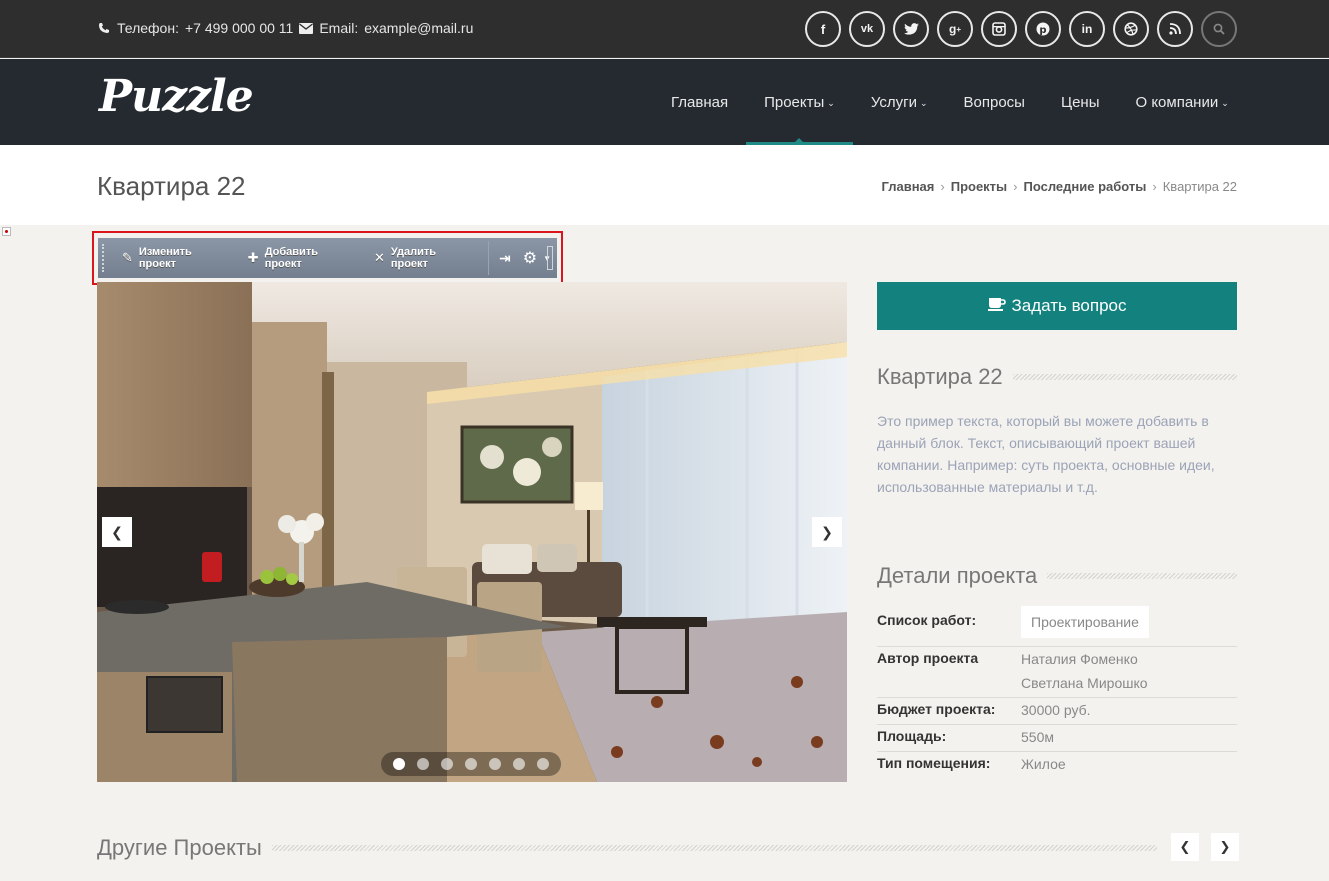 This screenshot has height=881, width=1329. What do you see at coordinates (1129, 672) in the screenshot?
I see `detail-value: Наталия Фоменко Светлана Мирошко` at bounding box center [1129, 672].